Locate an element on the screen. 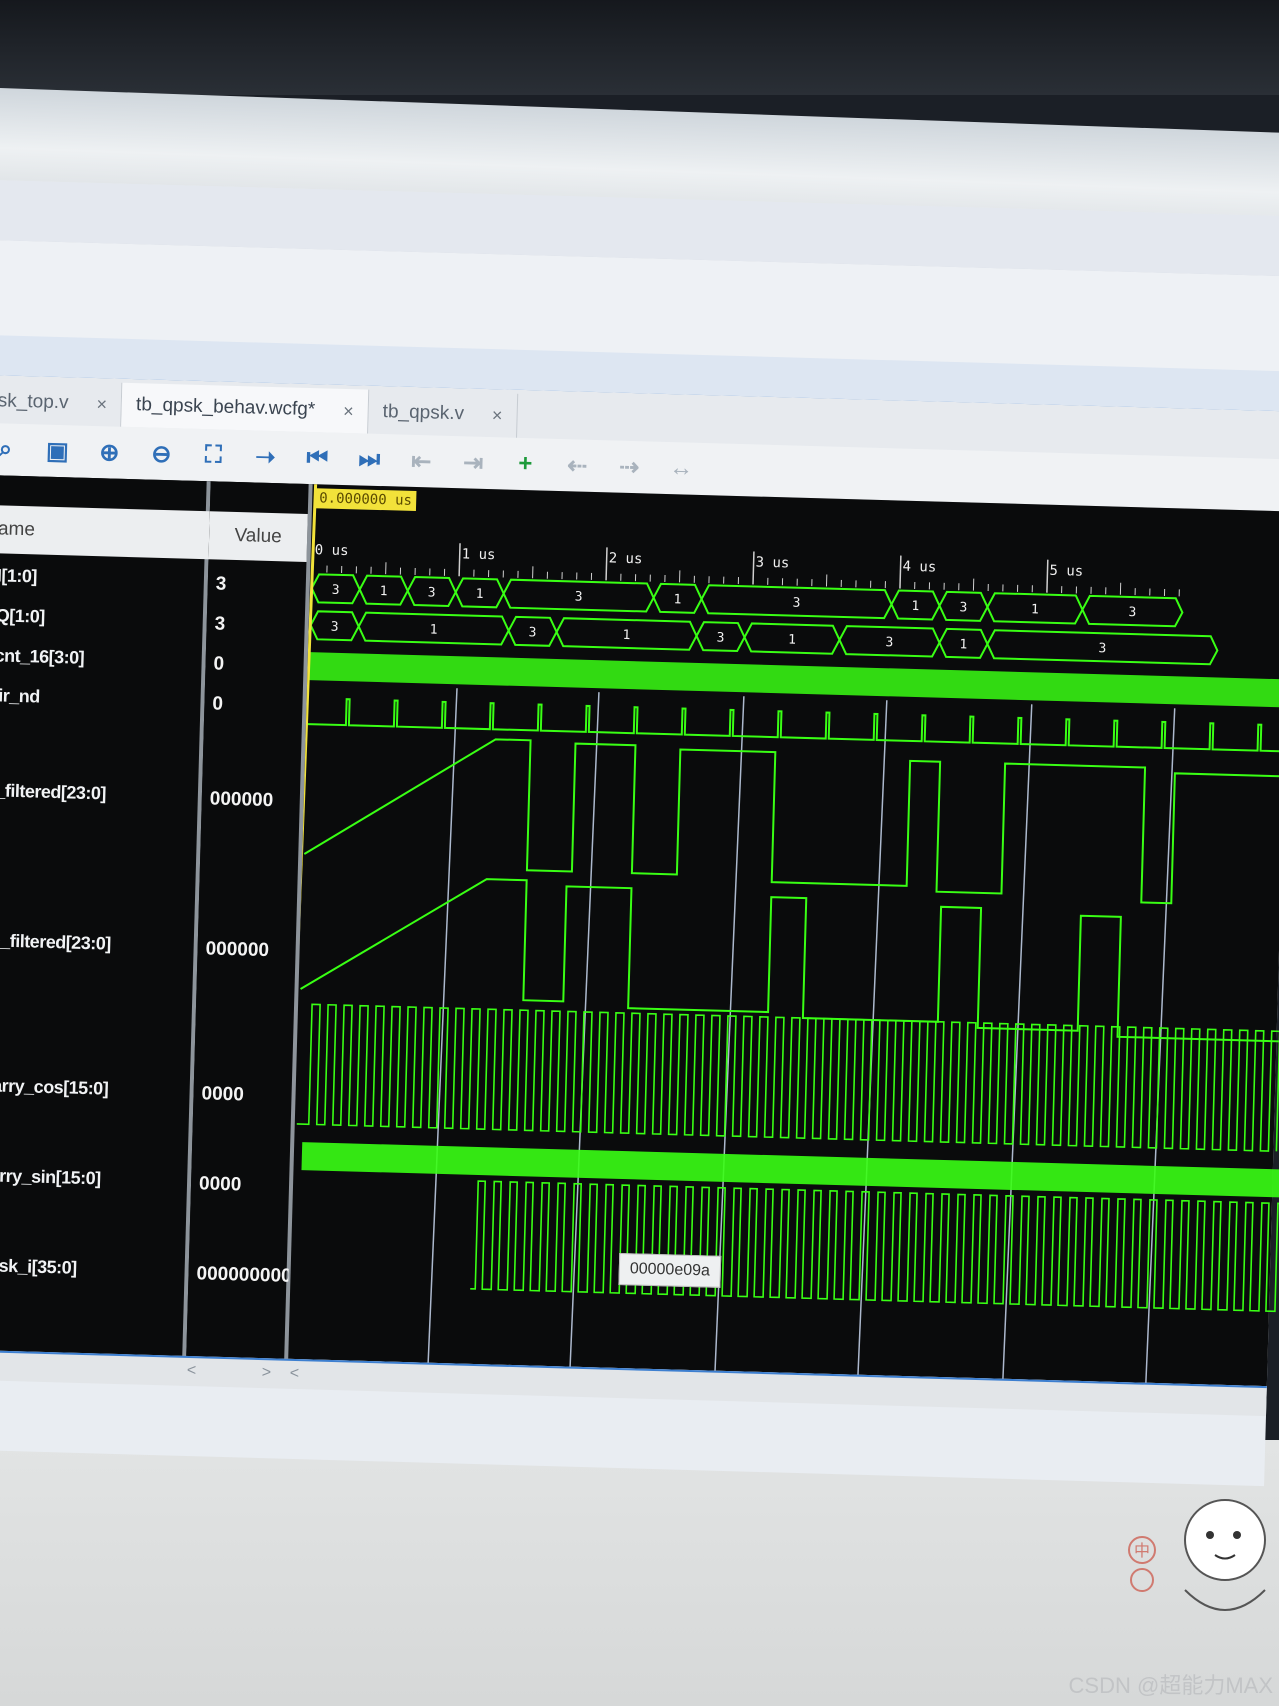 This screenshot has width=1279, height=1706. grid-line is located at coordinates (442, 1025).